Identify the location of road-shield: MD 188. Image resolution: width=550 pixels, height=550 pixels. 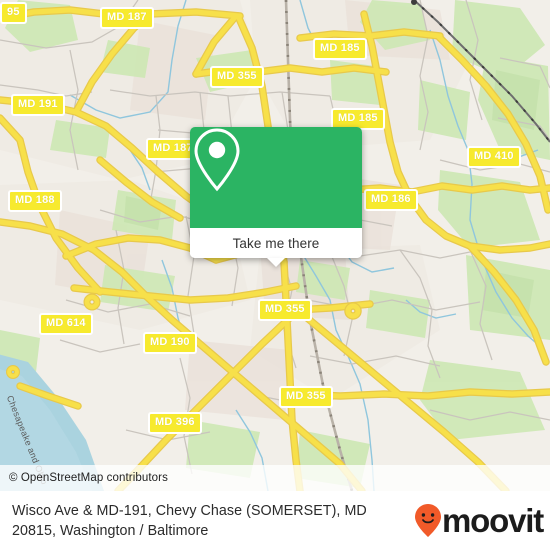
(35, 201).